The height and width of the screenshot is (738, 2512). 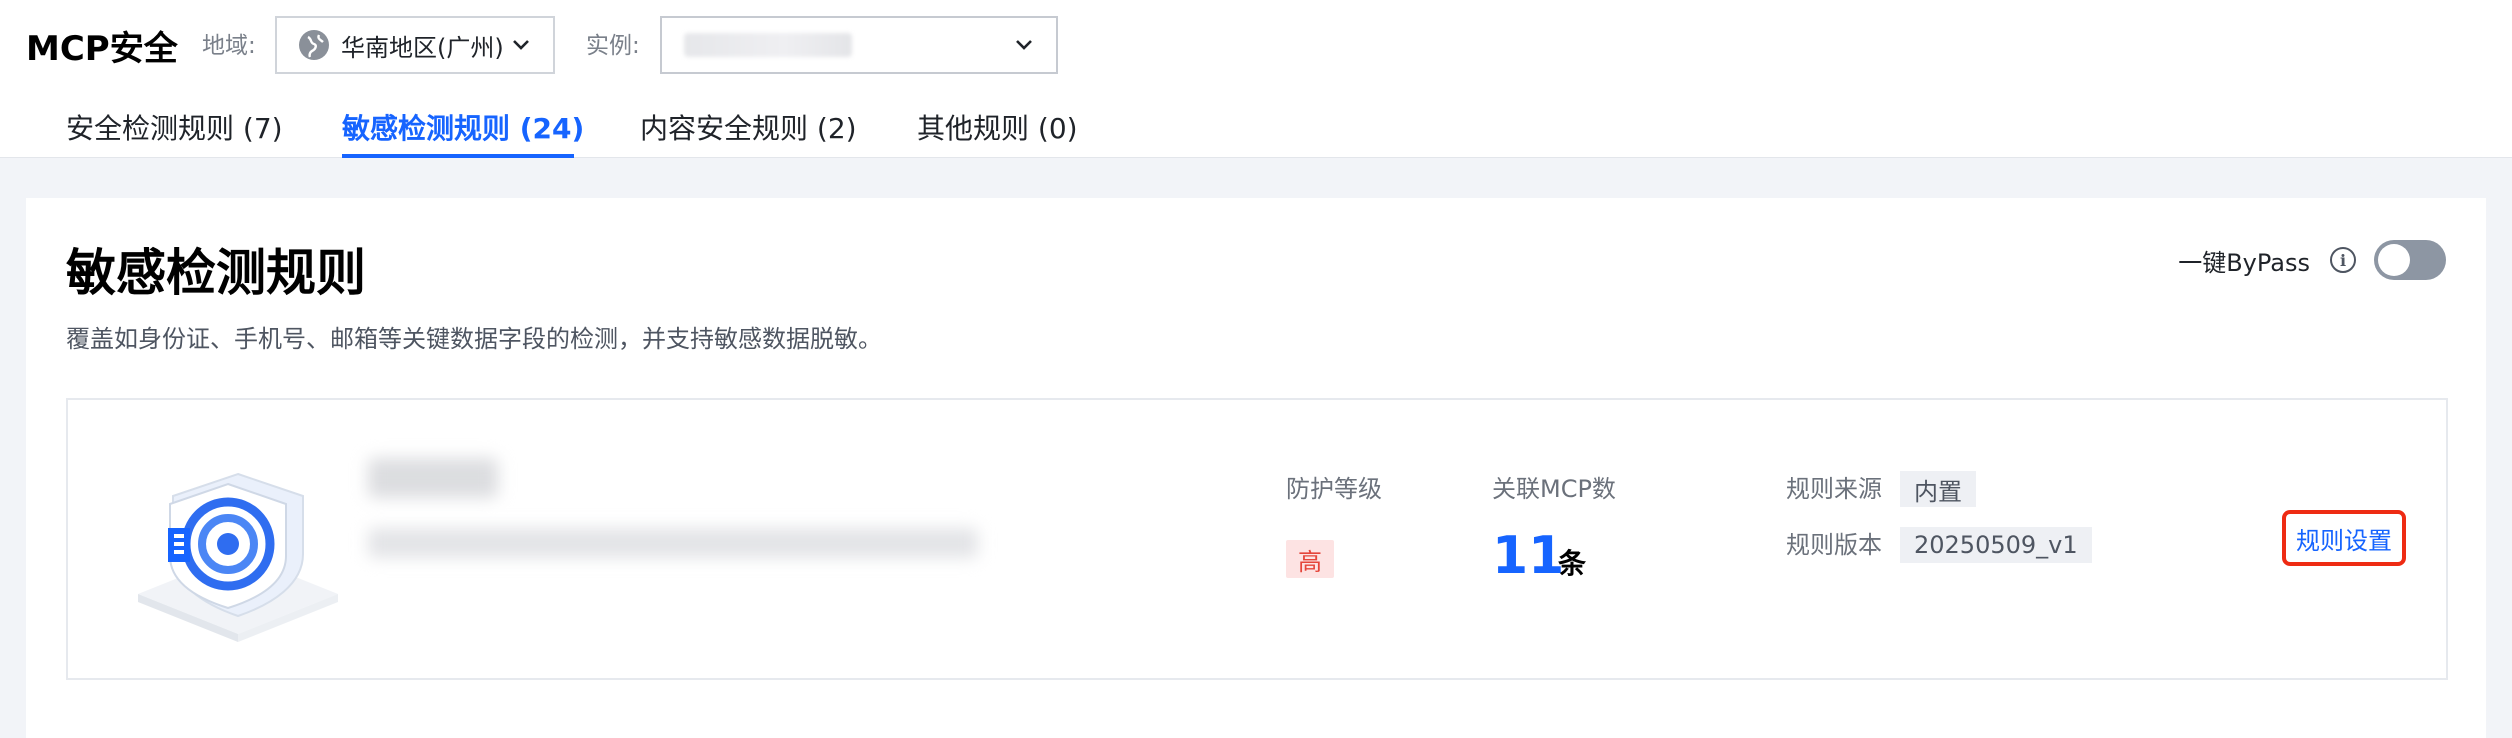 What do you see at coordinates (1938, 489) in the screenshot?
I see `rule-source-tag: 内置` at bounding box center [1938, 489].